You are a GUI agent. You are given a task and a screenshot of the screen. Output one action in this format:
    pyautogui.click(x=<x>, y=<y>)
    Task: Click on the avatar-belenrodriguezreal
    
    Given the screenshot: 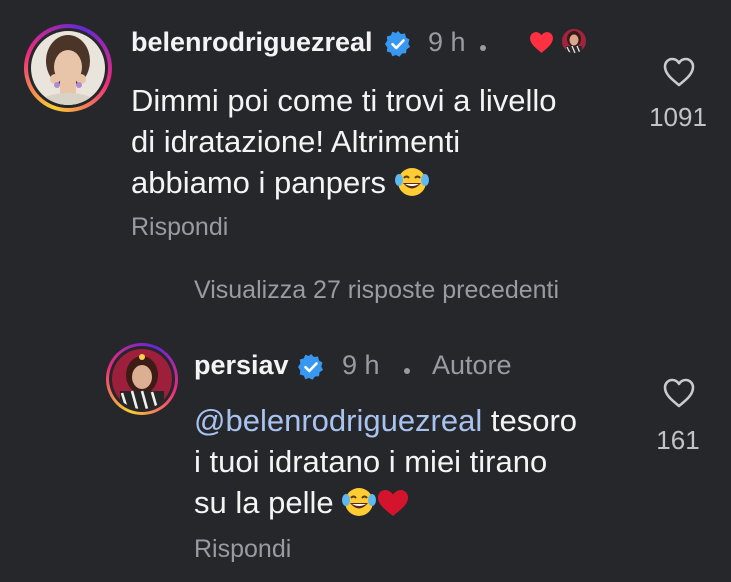 What is the action you would take?
    pyautogui.click(x=68, y=68)
    